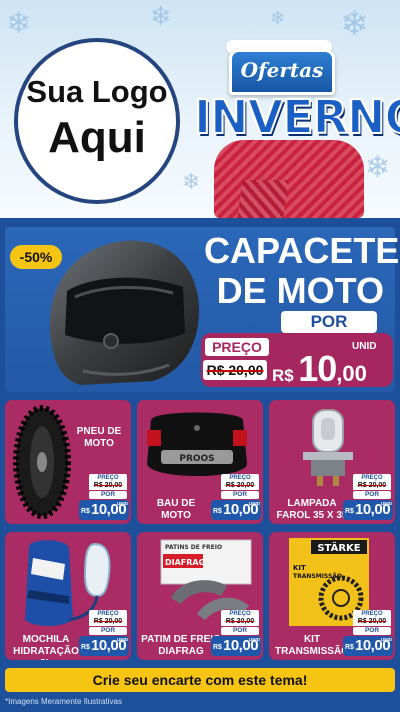 The width and height of the screenshot is (400, 712). I want to click on product-name: KIT TRANSMISSÃO, so click(312, 646).